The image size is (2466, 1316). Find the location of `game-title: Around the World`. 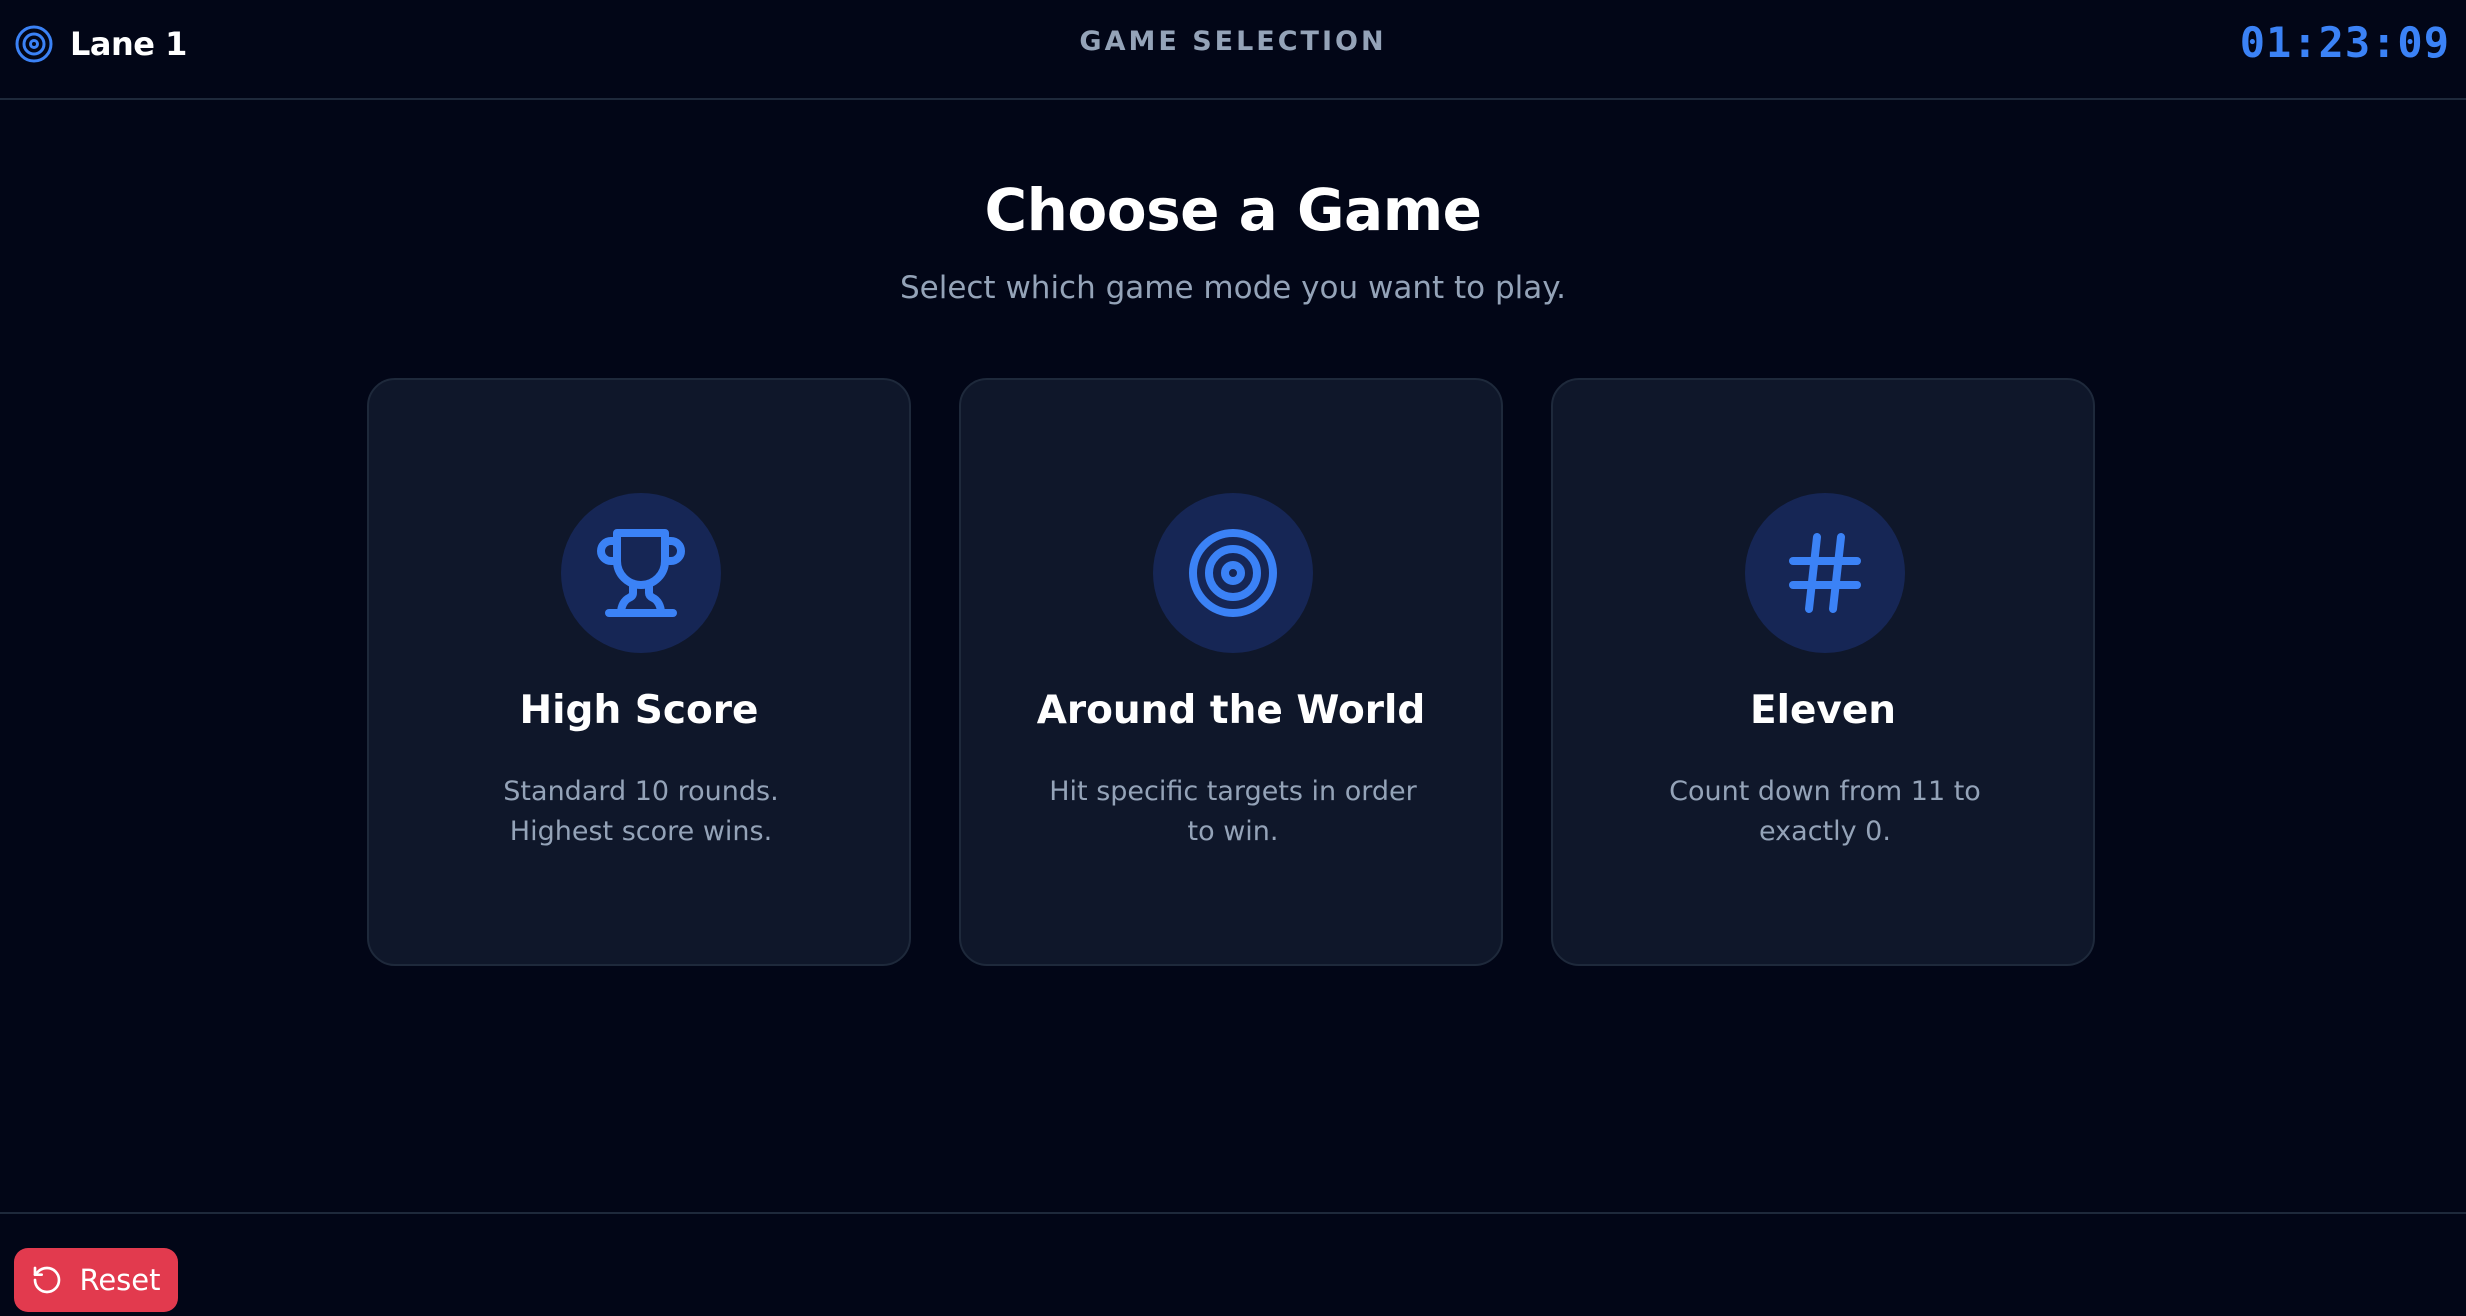

game-title: Around the World is located at coordinates (1231, 710).